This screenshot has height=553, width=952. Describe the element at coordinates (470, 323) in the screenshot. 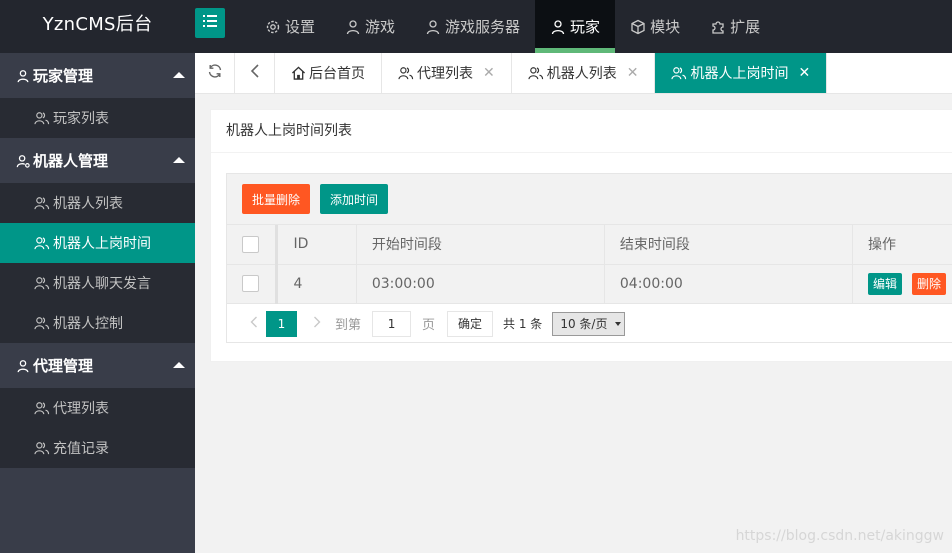

I see `goto-confirm-button: 确定` at that location.